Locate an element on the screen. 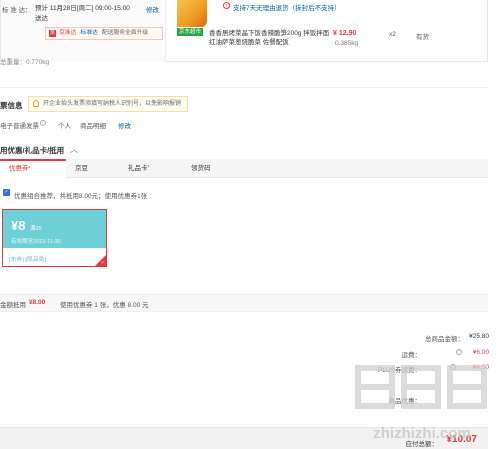 The height and width of the screenshot is (449, 500). service-upgrade-badge: 京 京准达 标准达 配送服务全面升级 is located at coordinates (104, 33).